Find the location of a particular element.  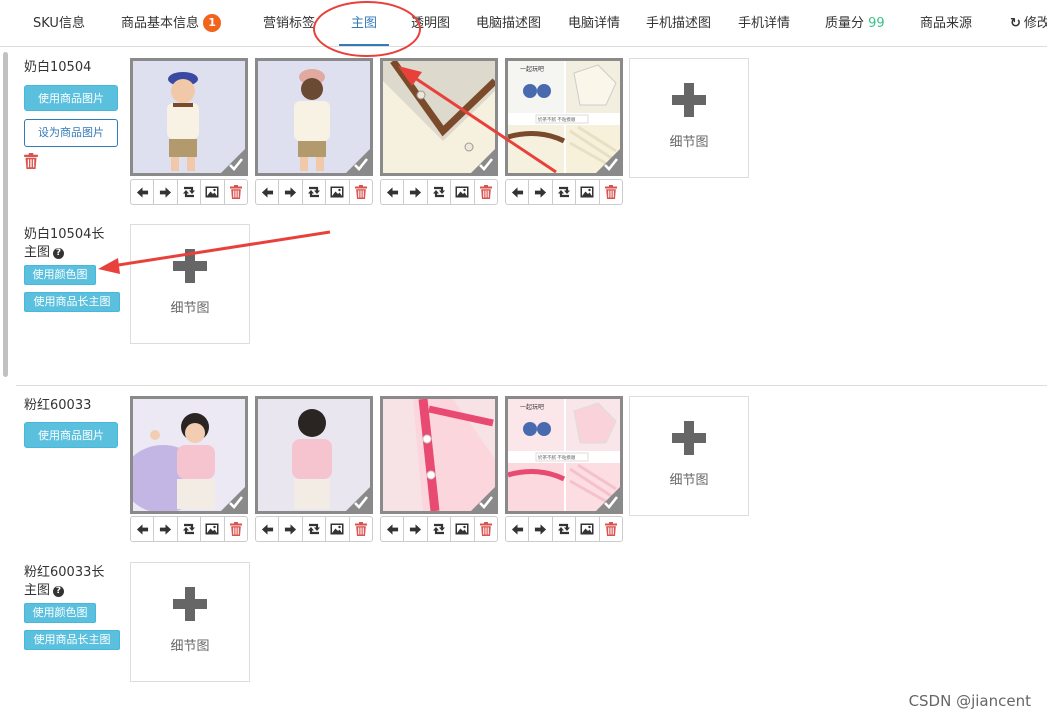

set-product-images-button: 设为商品图片 is located at coordinates (71, 133).